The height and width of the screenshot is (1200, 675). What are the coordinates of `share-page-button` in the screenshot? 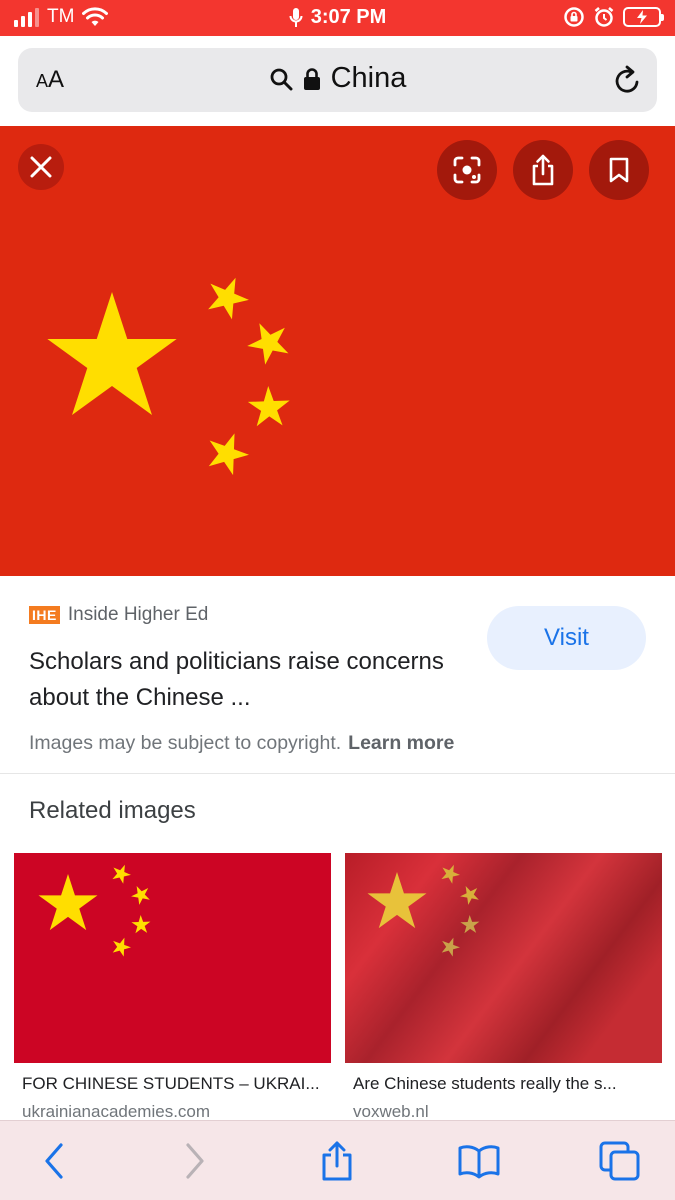 It's located at (337, 1161).